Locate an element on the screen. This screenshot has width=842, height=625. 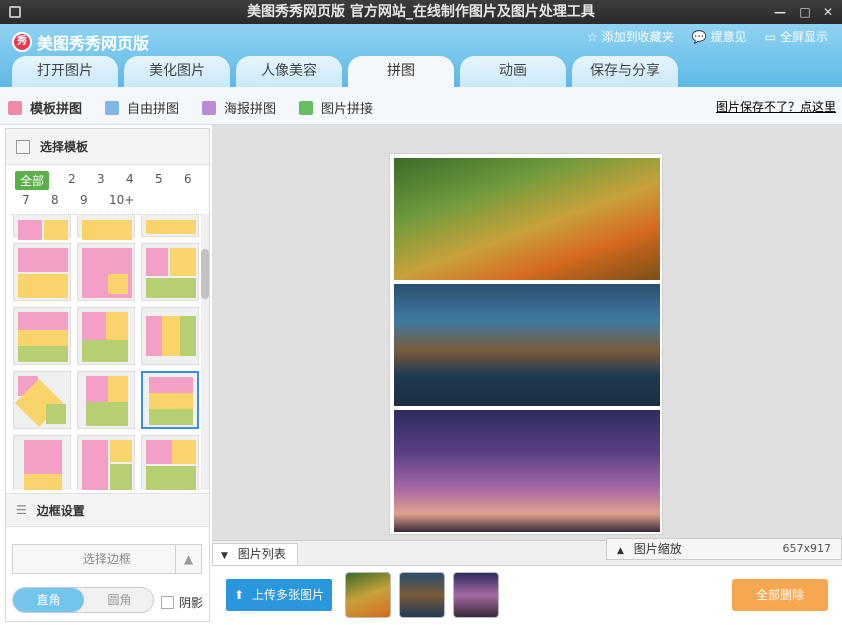
tab-open-image: 打开图片 is located at coordinates (65, 71).